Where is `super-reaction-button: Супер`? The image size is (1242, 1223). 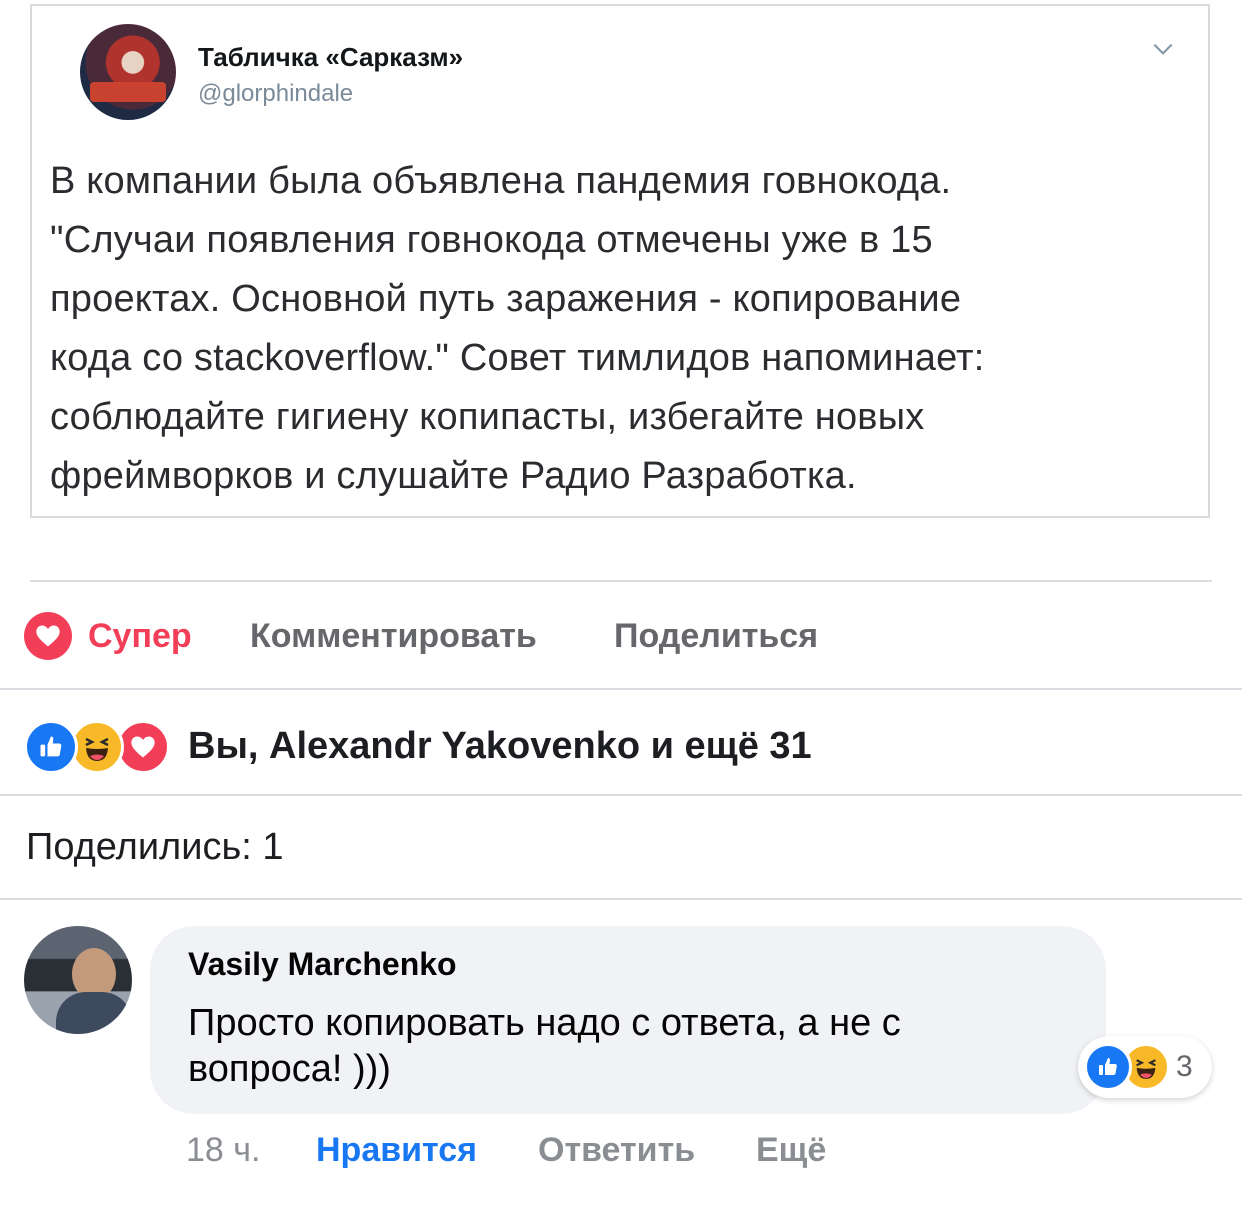 super-reaction-button: Супер is located at coordinates (108, 636).